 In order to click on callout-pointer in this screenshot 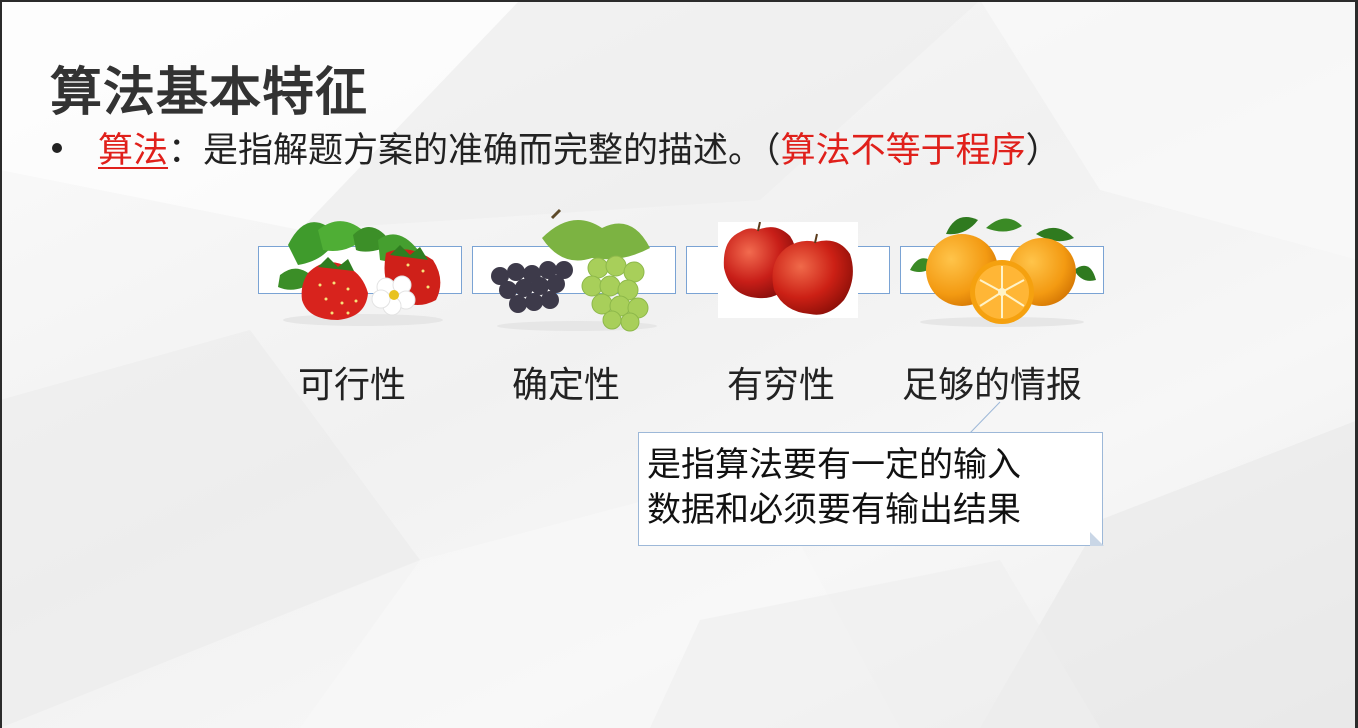, I will do `click(985, 417)`.